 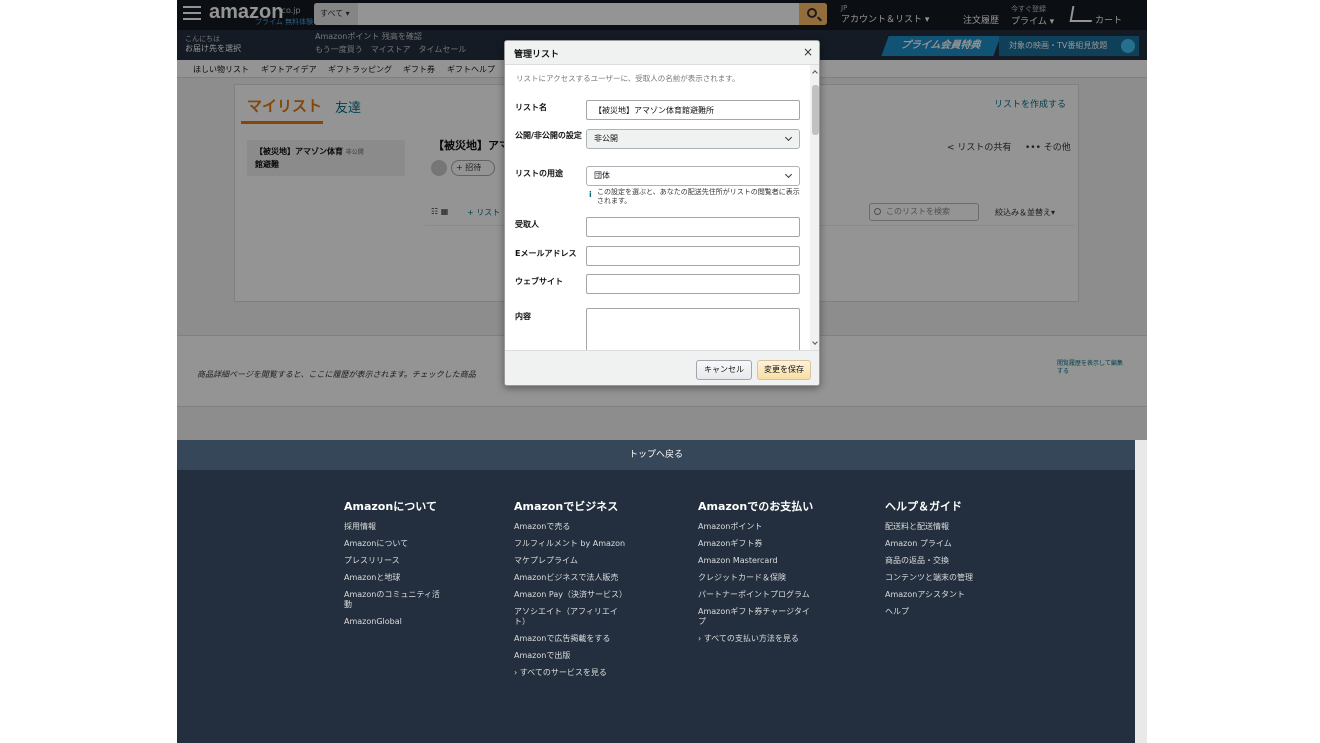 What do you see at coordinates (548, 135) in the screenshot?
I see `visibility-label: 公開/非公開の設定` at bounding box center [548, 135].